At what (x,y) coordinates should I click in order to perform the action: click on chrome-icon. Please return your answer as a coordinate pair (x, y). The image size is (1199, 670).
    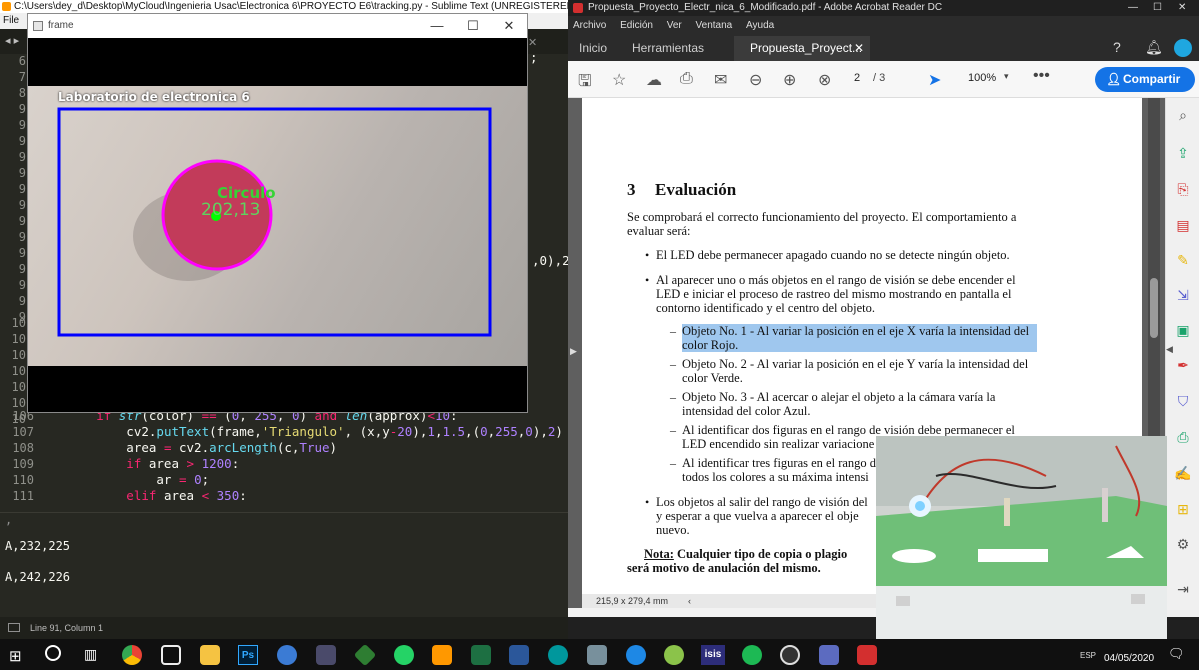
    Looking at the image, I should click on (132, 655).